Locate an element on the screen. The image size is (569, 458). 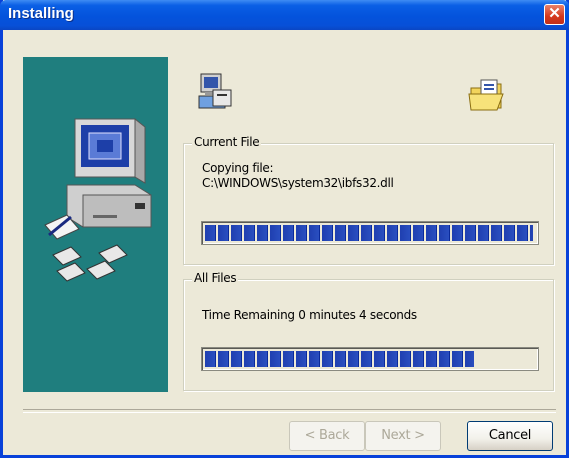
next-button: Next > is located at coordinates (403, 436).